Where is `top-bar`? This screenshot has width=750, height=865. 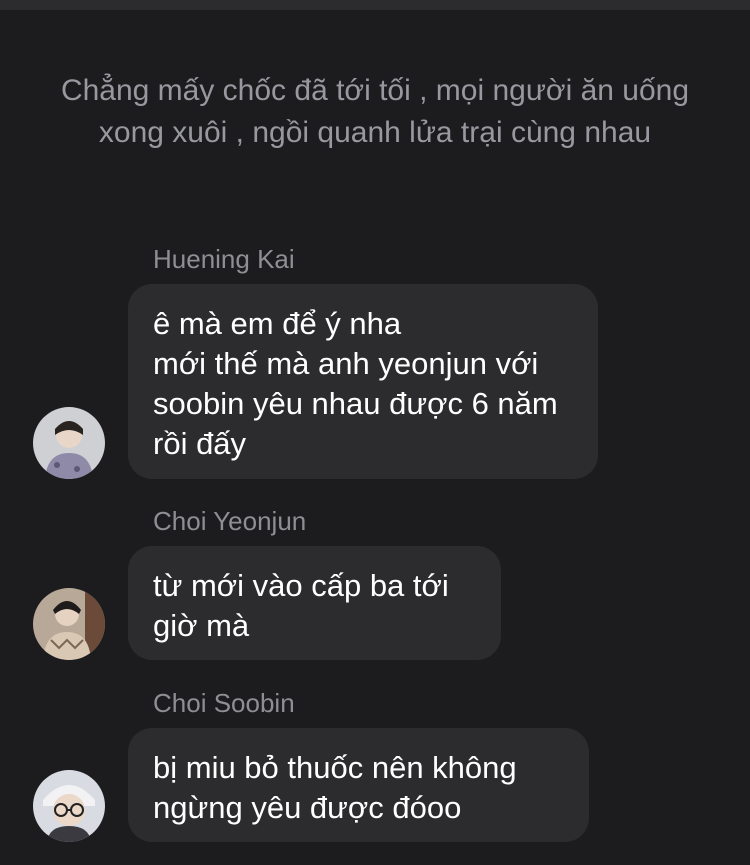 top-bar is located at coordinates (375, 5).